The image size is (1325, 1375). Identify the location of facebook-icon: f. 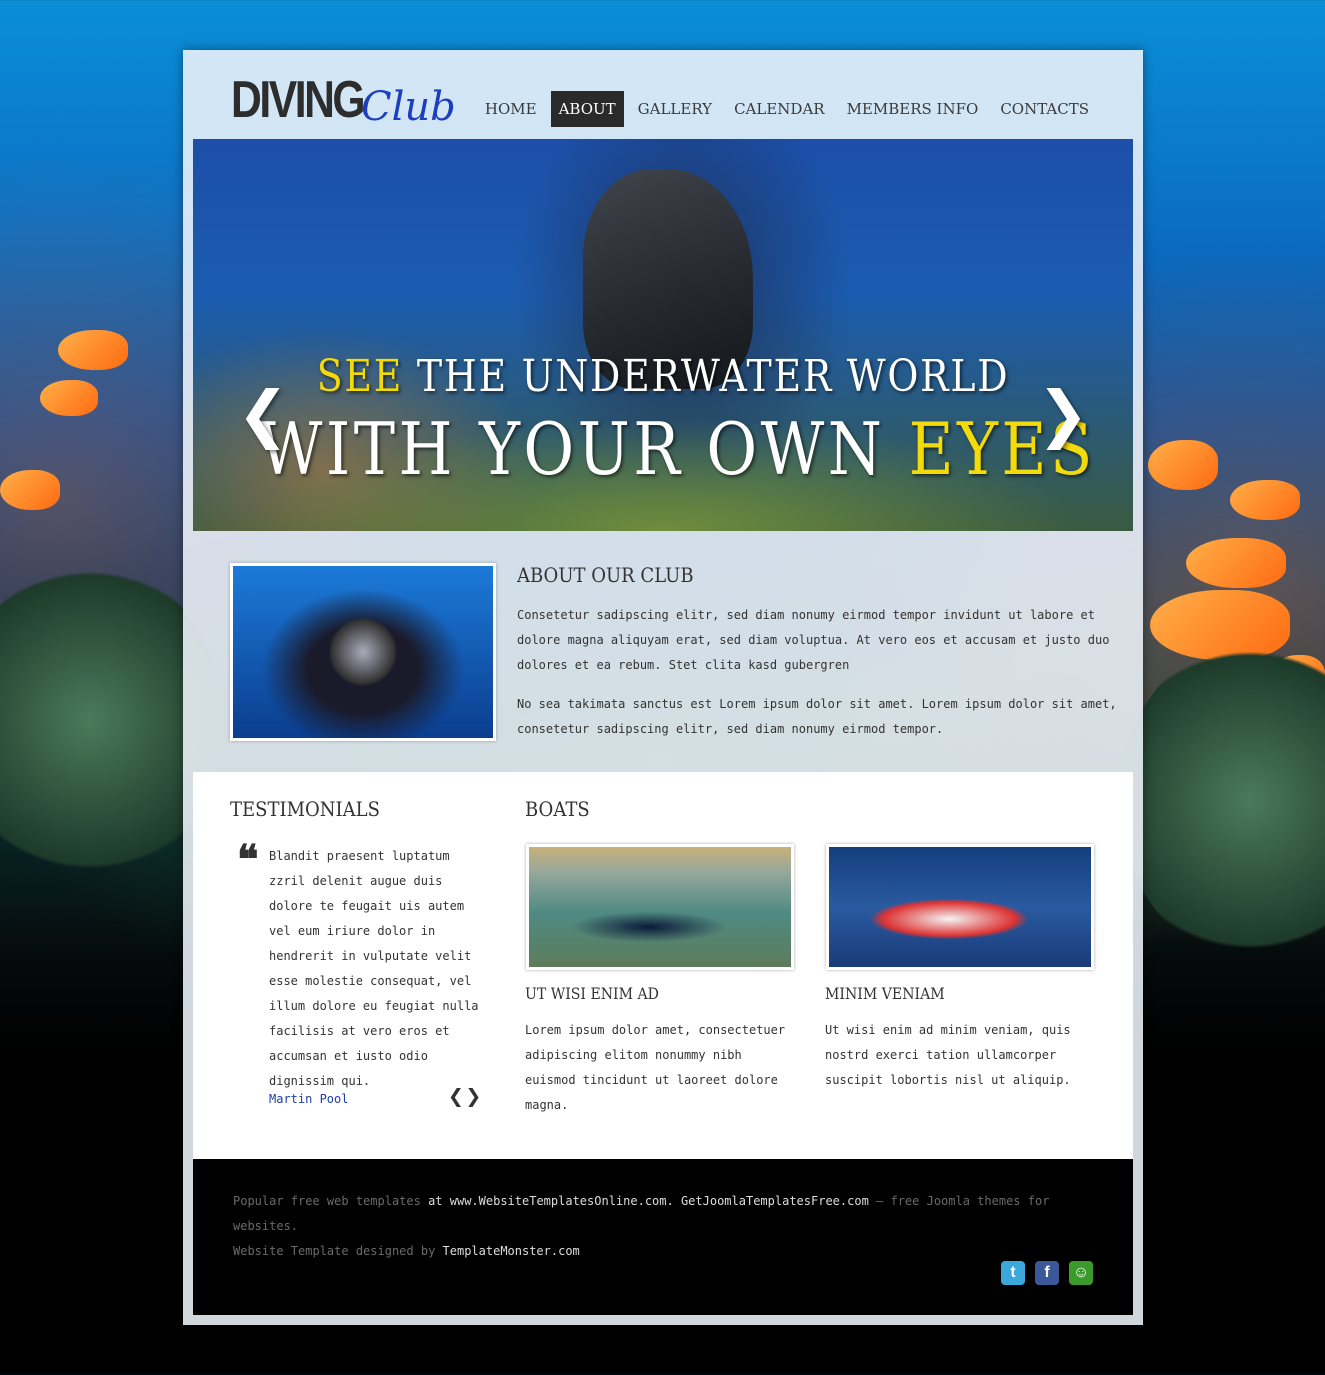
(1047, 1273).